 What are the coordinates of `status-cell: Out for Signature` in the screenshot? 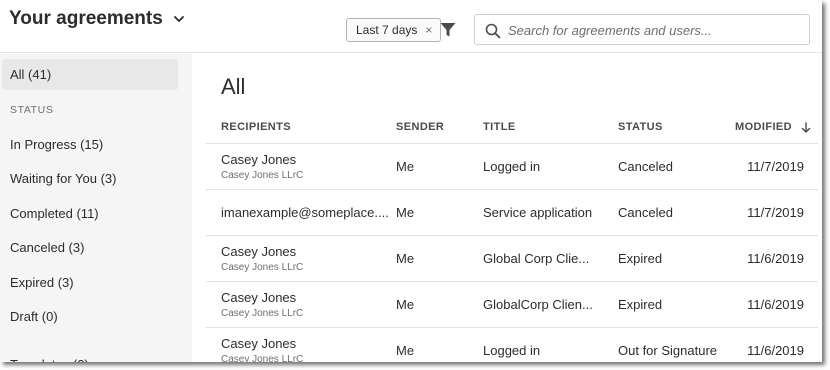 It's located at (667, 350).